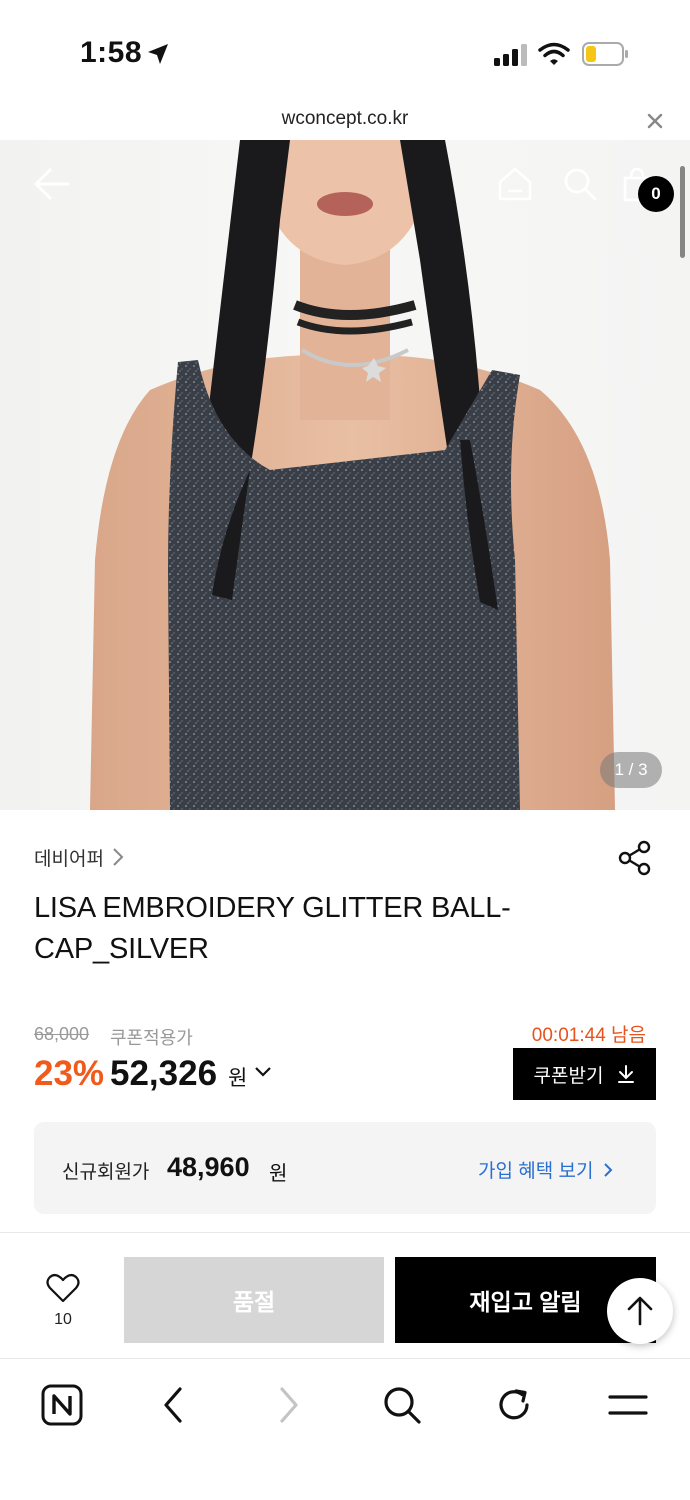 This screenshot has width=690, height=1500. I want to click on browser-toolbar, so click(345, 1429).